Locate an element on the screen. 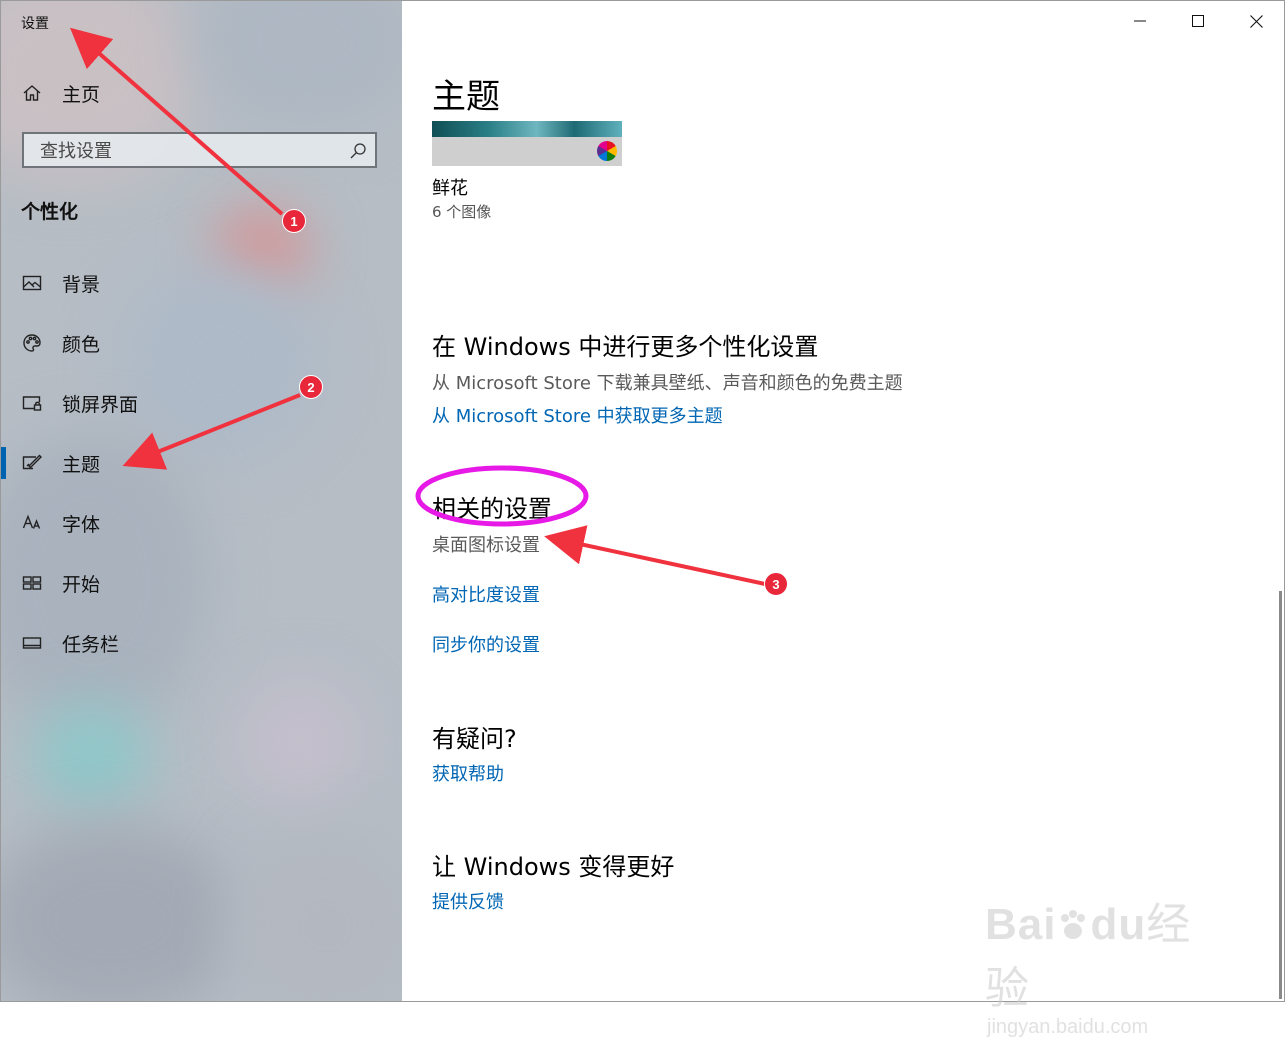  annotation-badge-3: 3 is located at coordinates (776, 584).